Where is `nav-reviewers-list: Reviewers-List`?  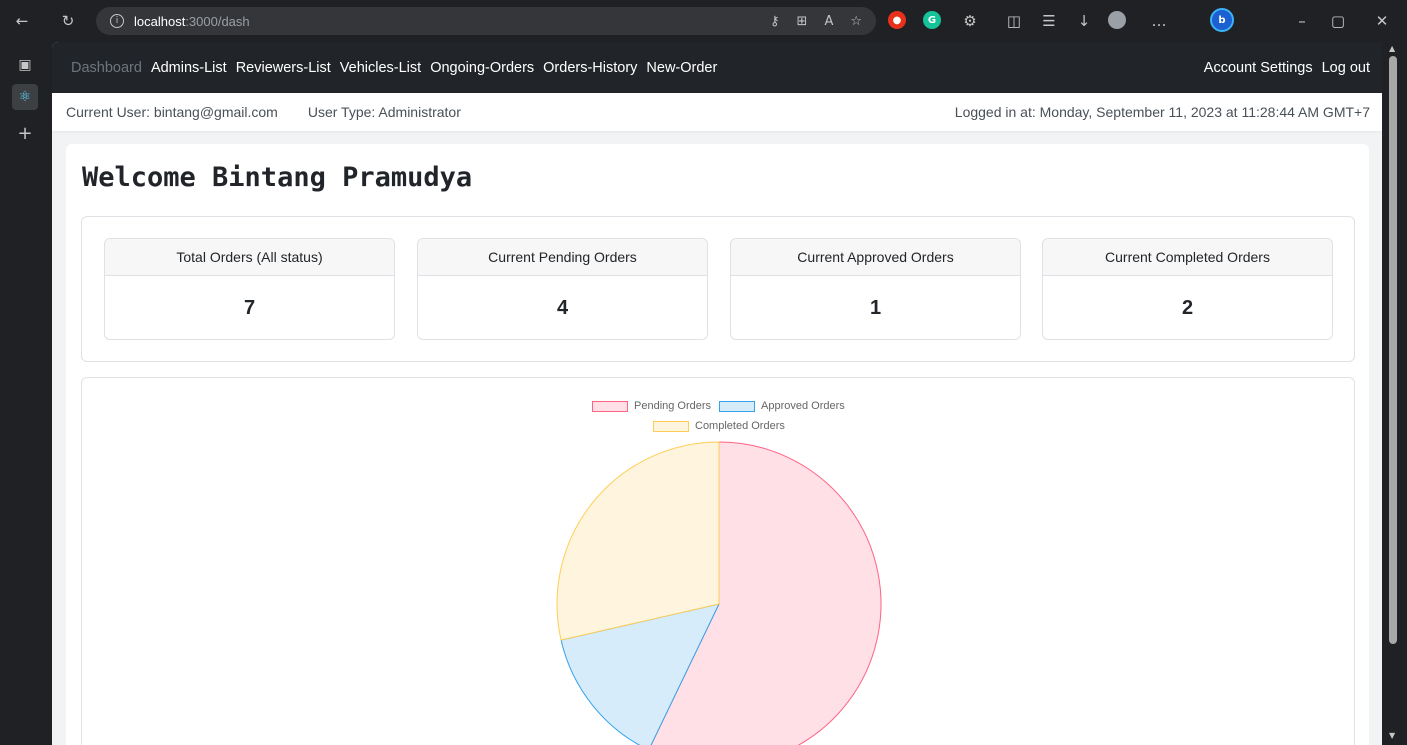
nav-reviewers-list: Reviewers-List is located at coordinates (283, 68).